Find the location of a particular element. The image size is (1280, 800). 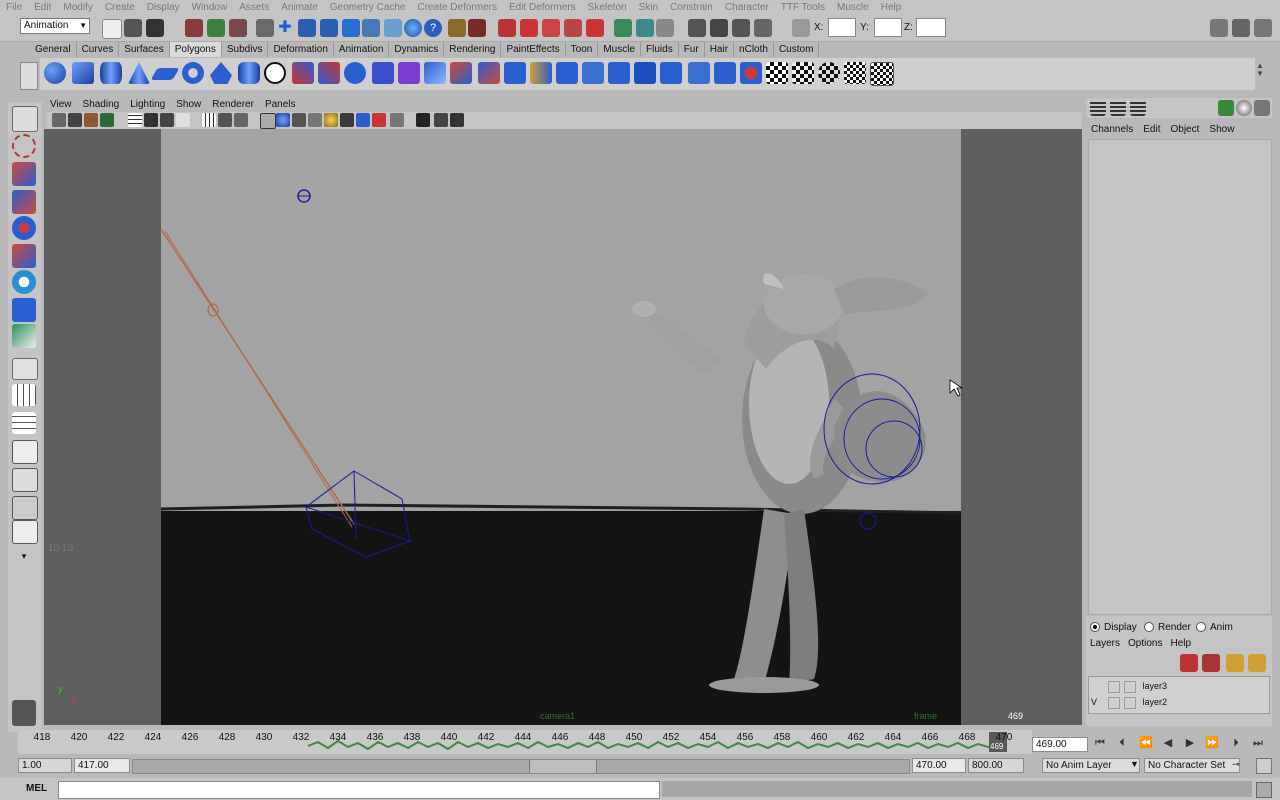

shelf-tab-dynamics: Dynamics is located at coordinates (417, 49).